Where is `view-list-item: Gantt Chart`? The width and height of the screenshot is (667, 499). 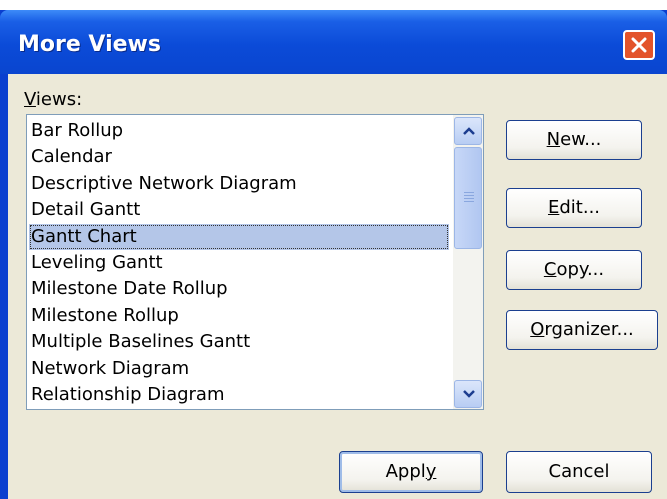
view-list-item: Gantt Chart is located at coordinates (239, 236).